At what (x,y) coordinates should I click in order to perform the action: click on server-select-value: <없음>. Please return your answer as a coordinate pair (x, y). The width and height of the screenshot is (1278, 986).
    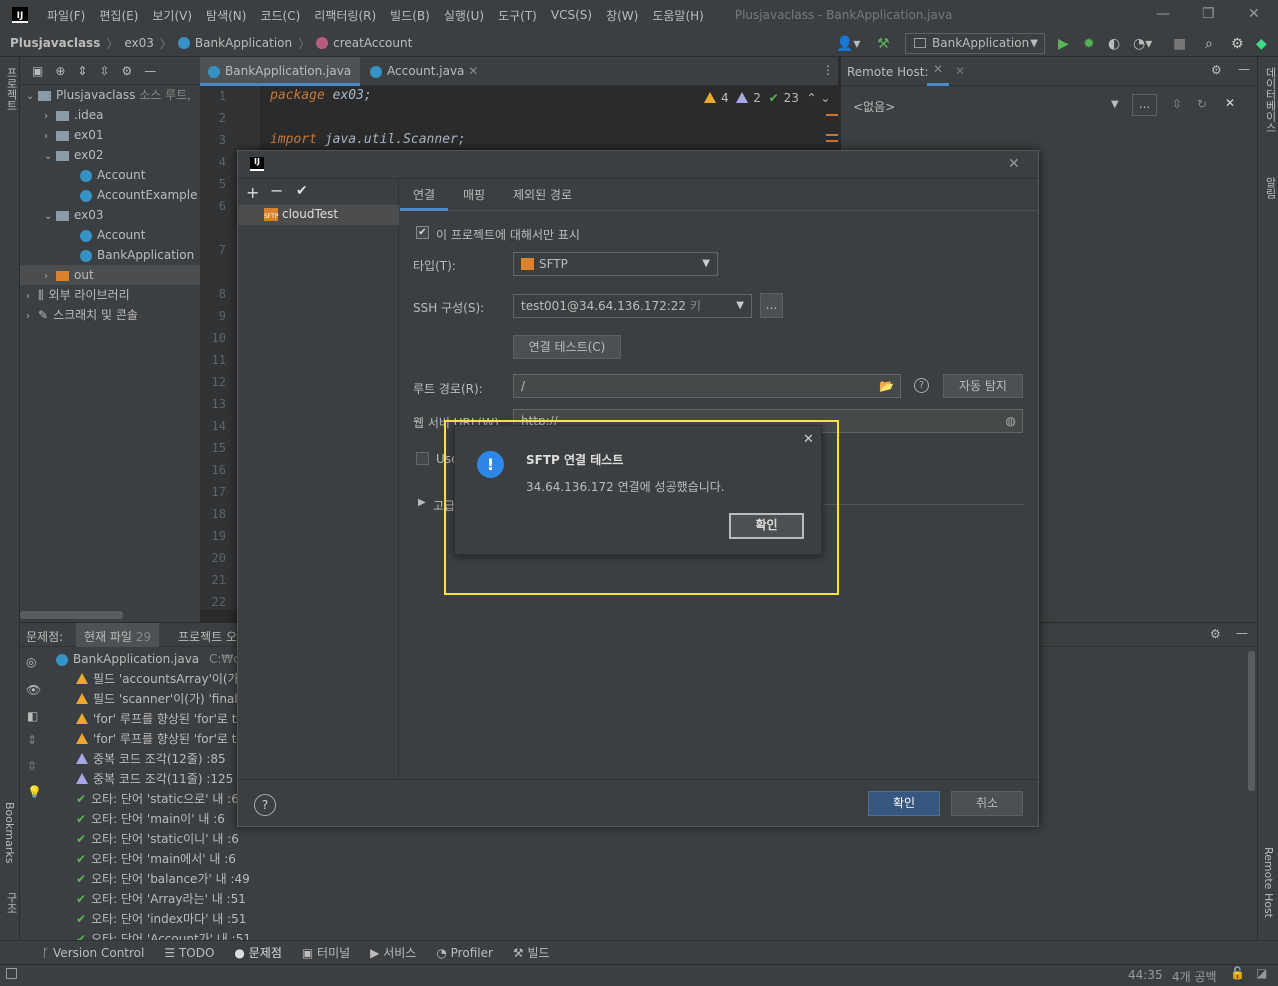
    Looking at the image, I should click on (874, 106).